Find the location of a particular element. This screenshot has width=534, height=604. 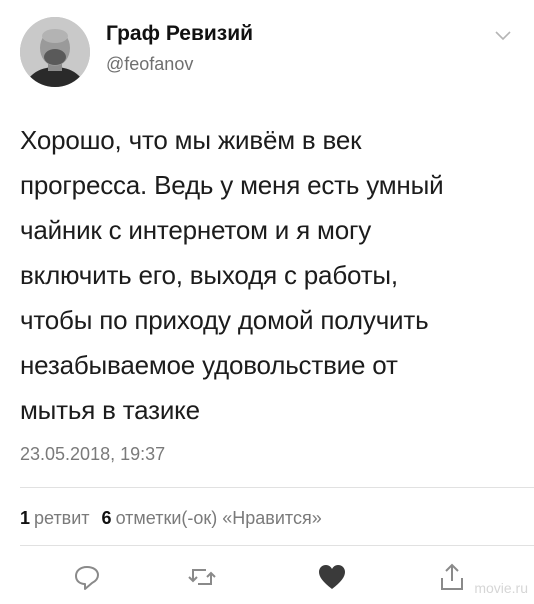

likes-label: отметки(-ок) «Нравится» is located at coordinates (218, 518).